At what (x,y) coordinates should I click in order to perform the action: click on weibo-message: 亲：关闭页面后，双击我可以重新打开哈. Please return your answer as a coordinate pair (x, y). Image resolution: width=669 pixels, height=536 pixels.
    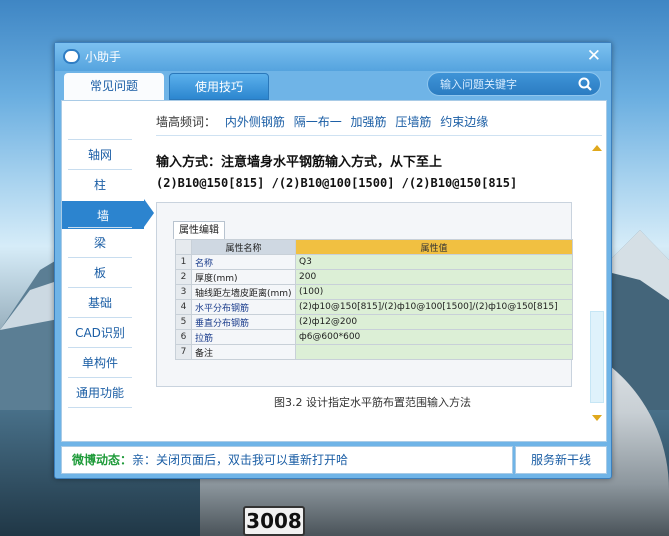
    Looking at the image, I should click on (240, 460).